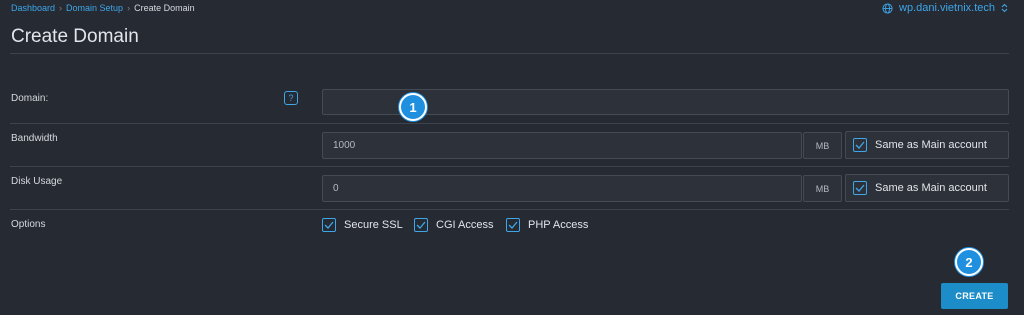 The image size is (1024, 315). I want to click on server-selector: wp.dani.vietnix.tech, so click(945, 8).